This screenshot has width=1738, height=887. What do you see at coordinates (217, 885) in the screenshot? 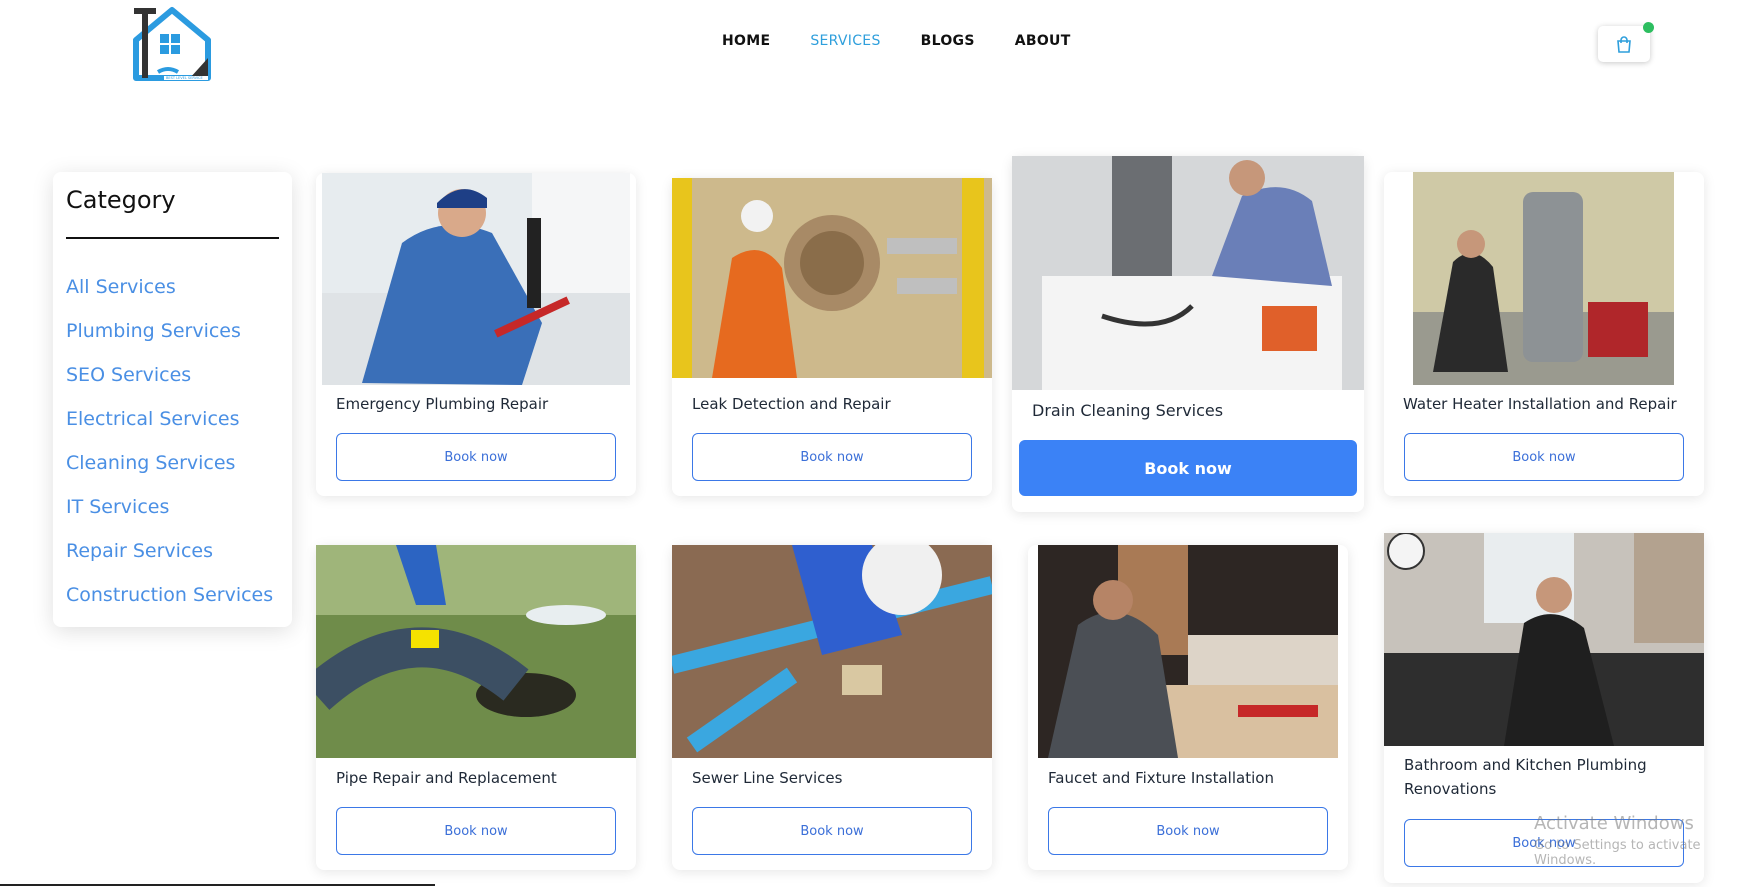
I see `bottom-divider` at bounding box center [217, 885].